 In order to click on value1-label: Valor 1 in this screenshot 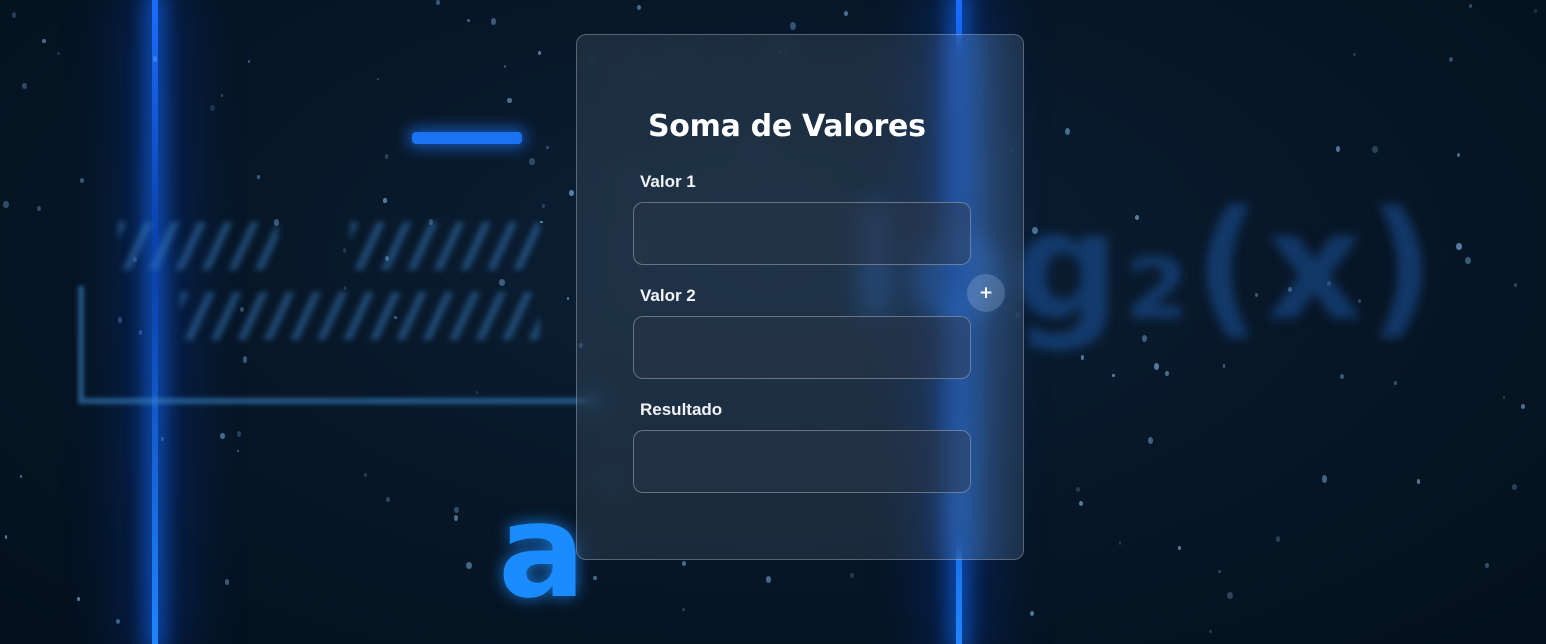, I will do `click(668, 181)`.